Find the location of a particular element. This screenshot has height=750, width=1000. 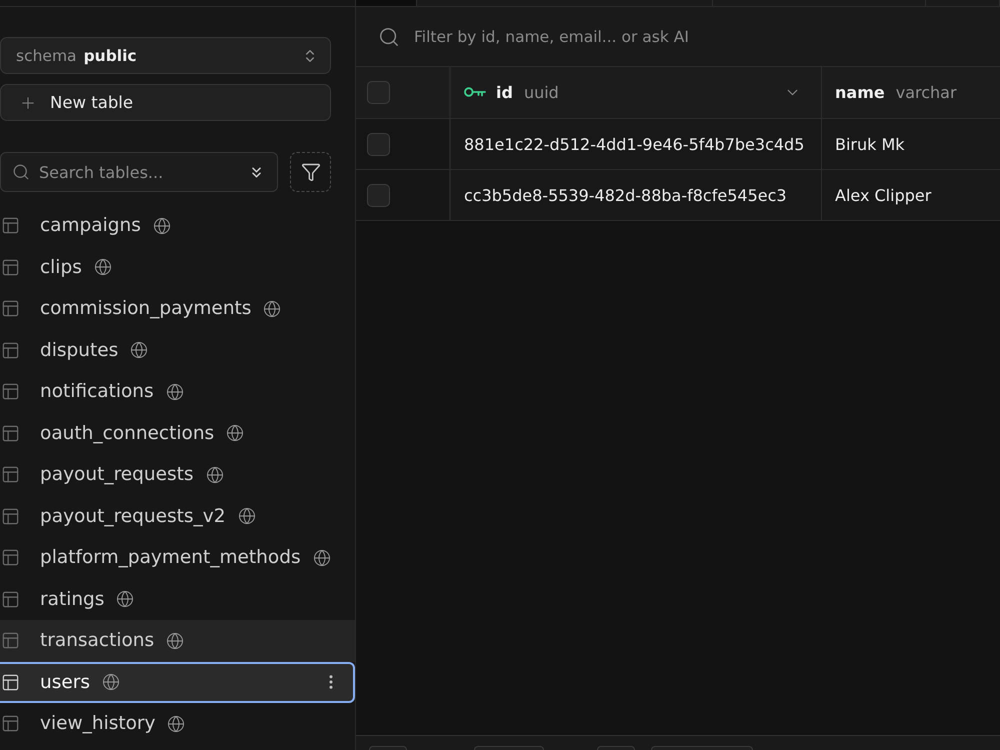

table-name: payout_requests_v2 is located at coordinates (133, 516).